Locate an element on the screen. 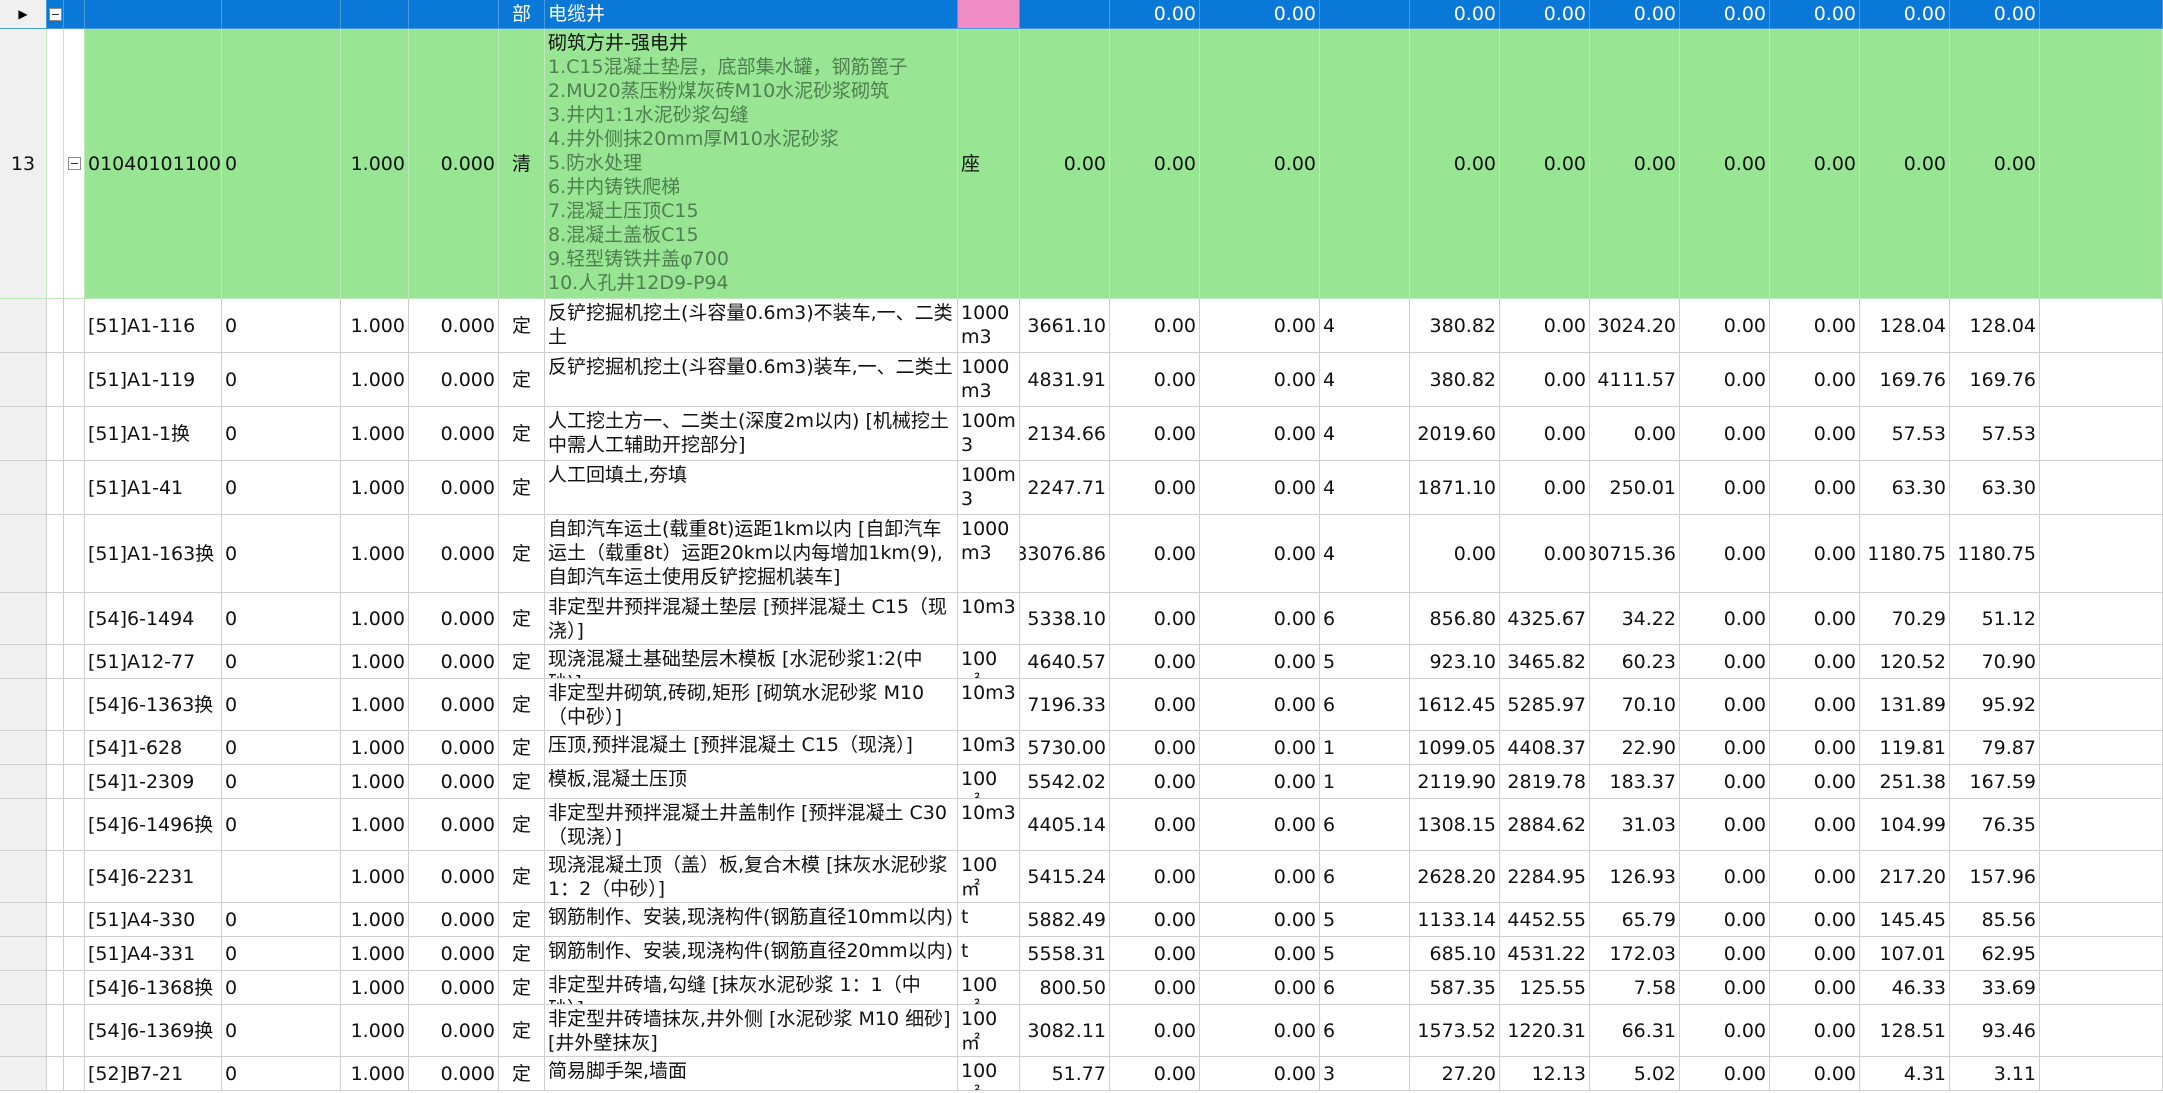 The height and width of the screenshot is (1093, 2163). quota-description: 钢筋制作、安装,现浇构件(钢筋直径20mm以内) is located at coordinates (751, 954).